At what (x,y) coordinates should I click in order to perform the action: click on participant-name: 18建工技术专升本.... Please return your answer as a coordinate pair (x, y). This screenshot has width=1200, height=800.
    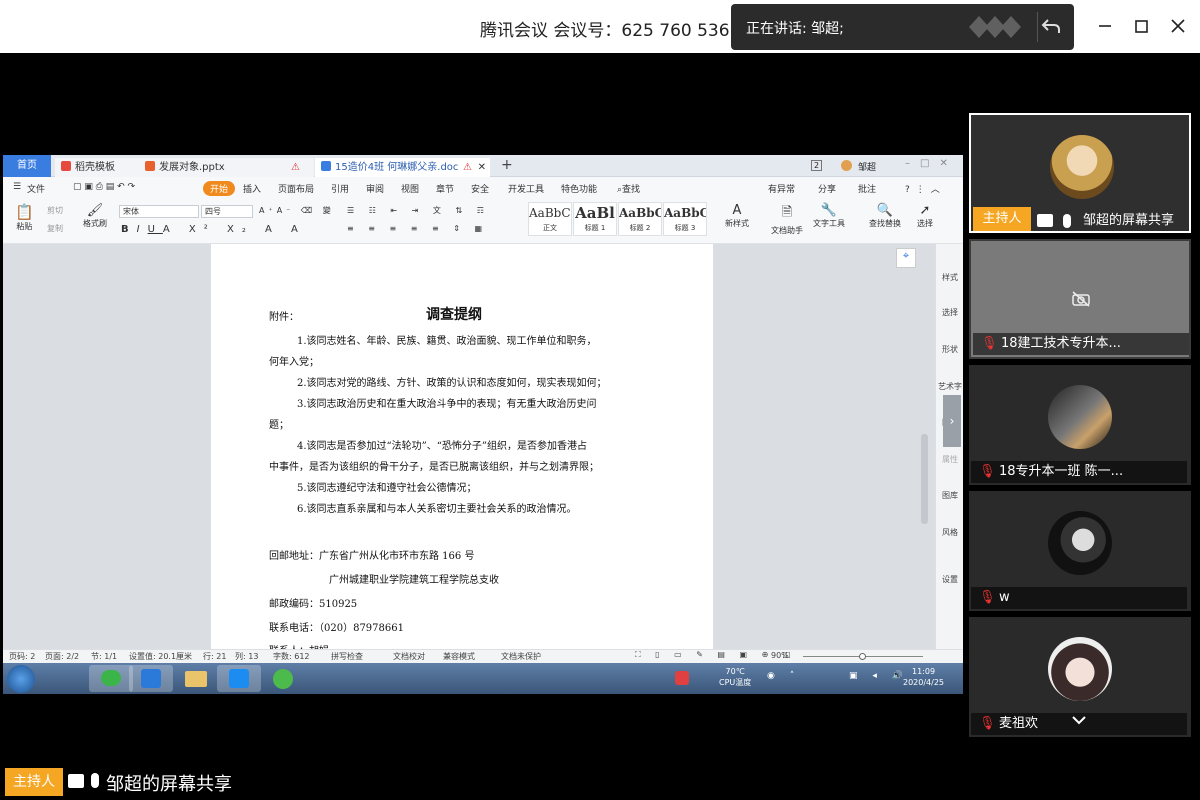
    Looking at the image, I should click on (1061, 343).